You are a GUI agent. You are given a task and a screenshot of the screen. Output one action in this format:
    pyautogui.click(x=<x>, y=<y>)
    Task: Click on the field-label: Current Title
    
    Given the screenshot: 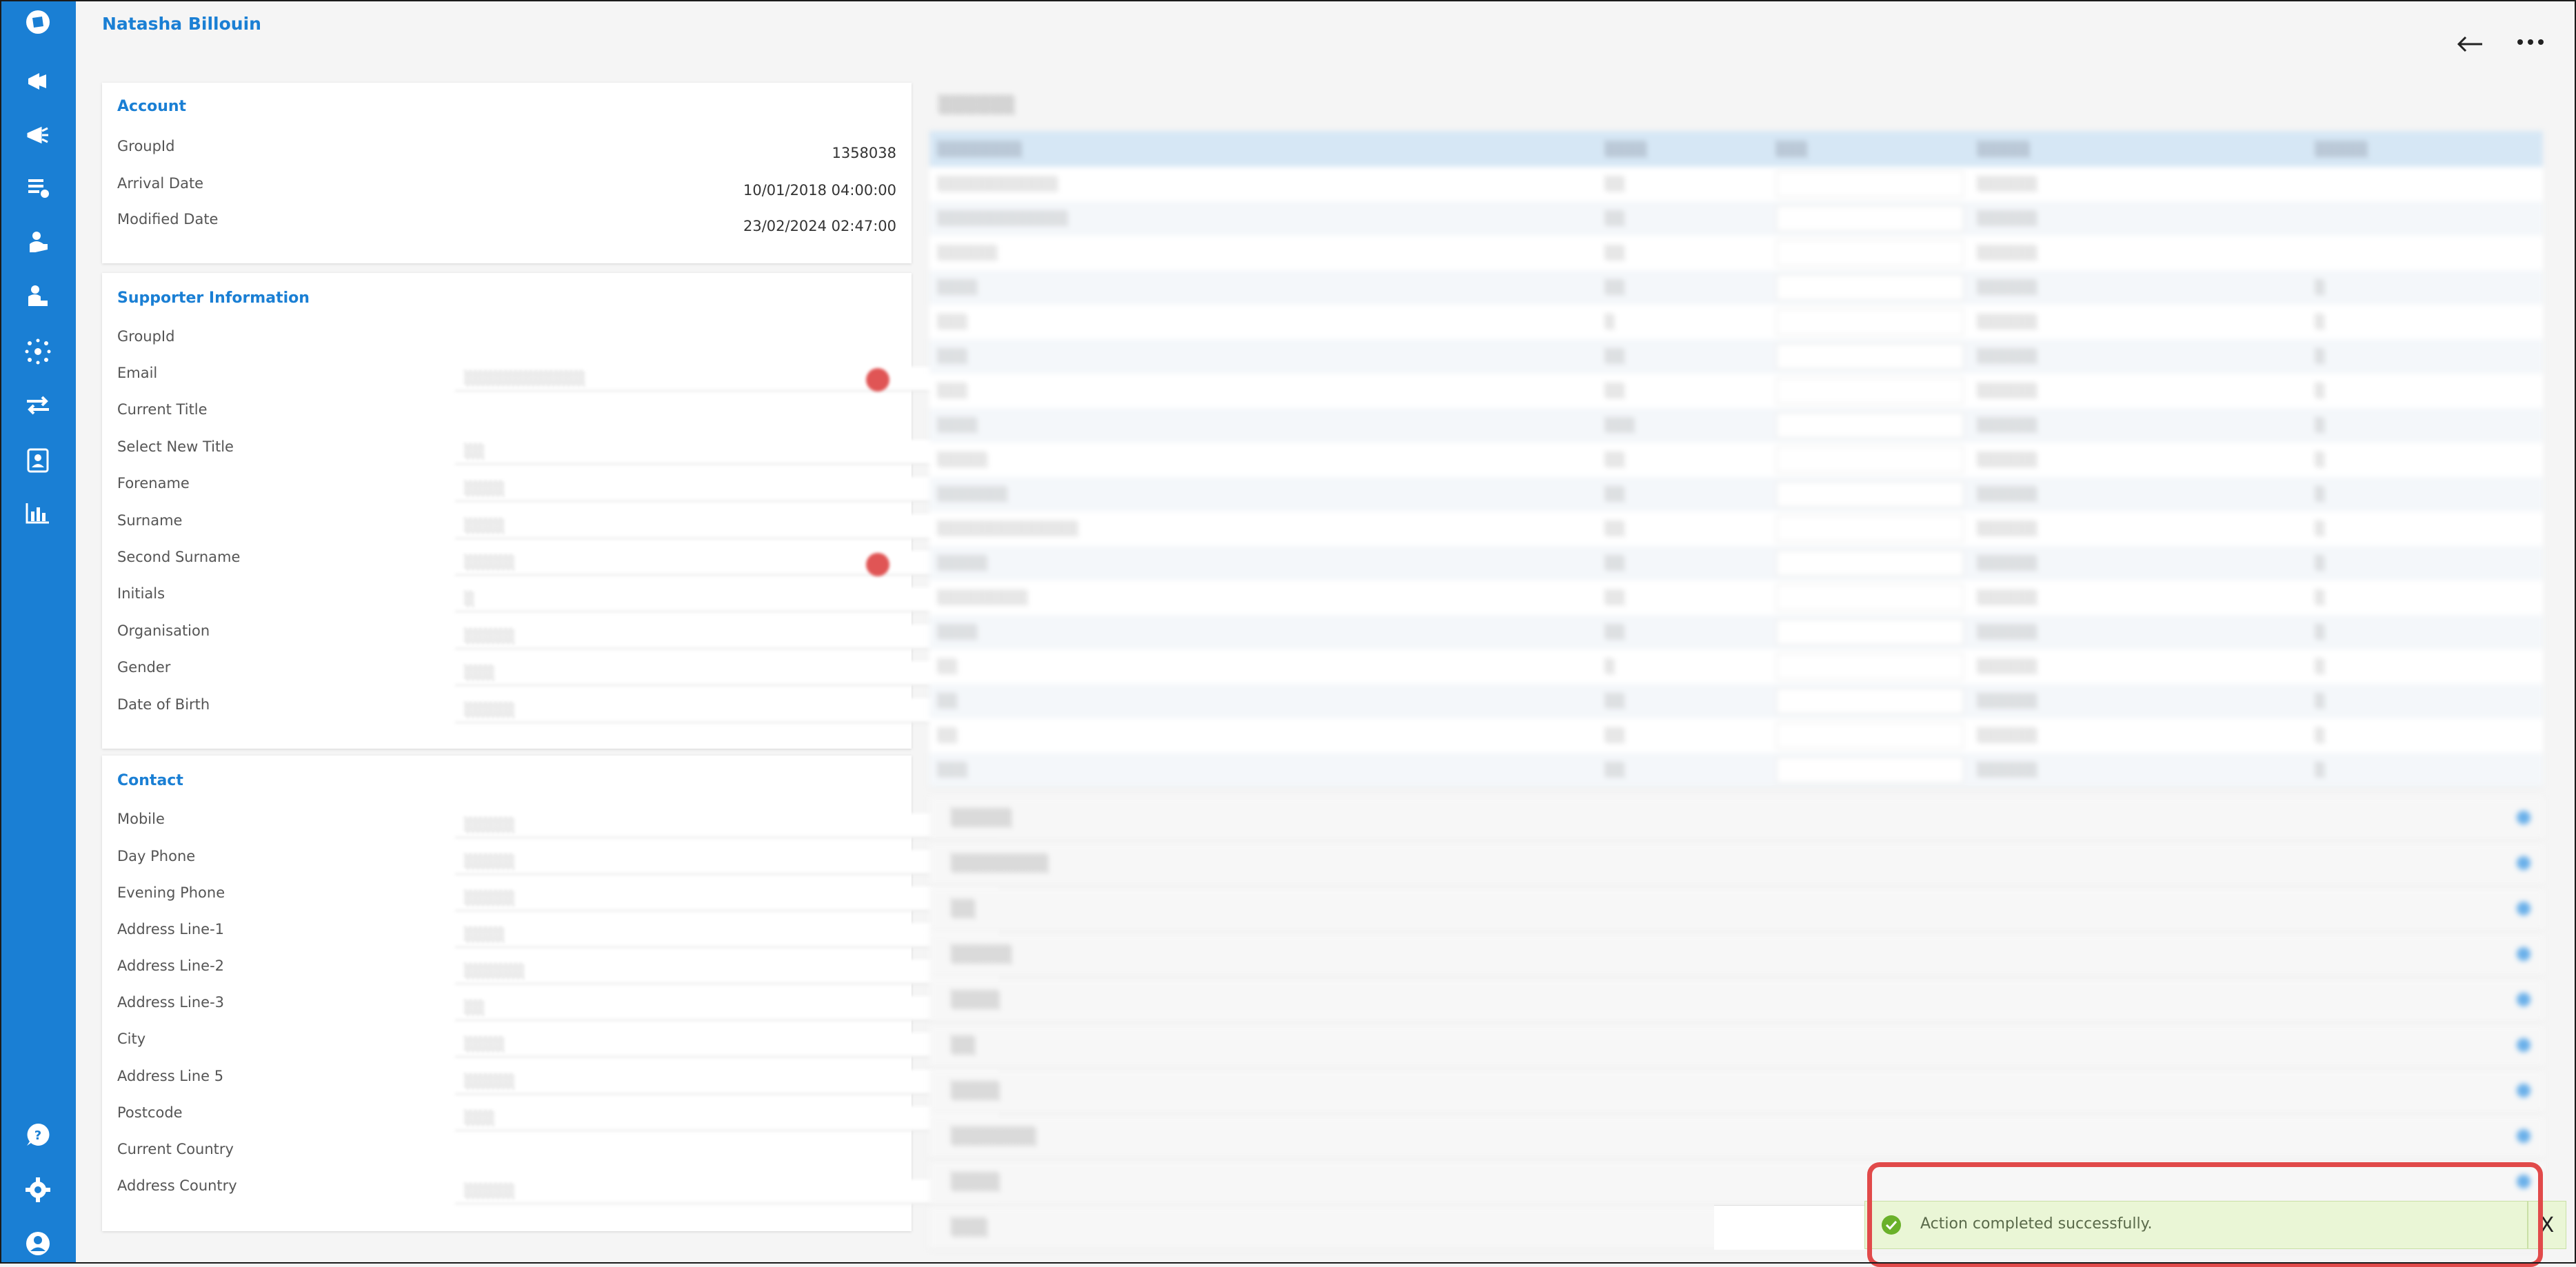 What is the action you would take?
    pyautogui.click(x=162, y=409)
    